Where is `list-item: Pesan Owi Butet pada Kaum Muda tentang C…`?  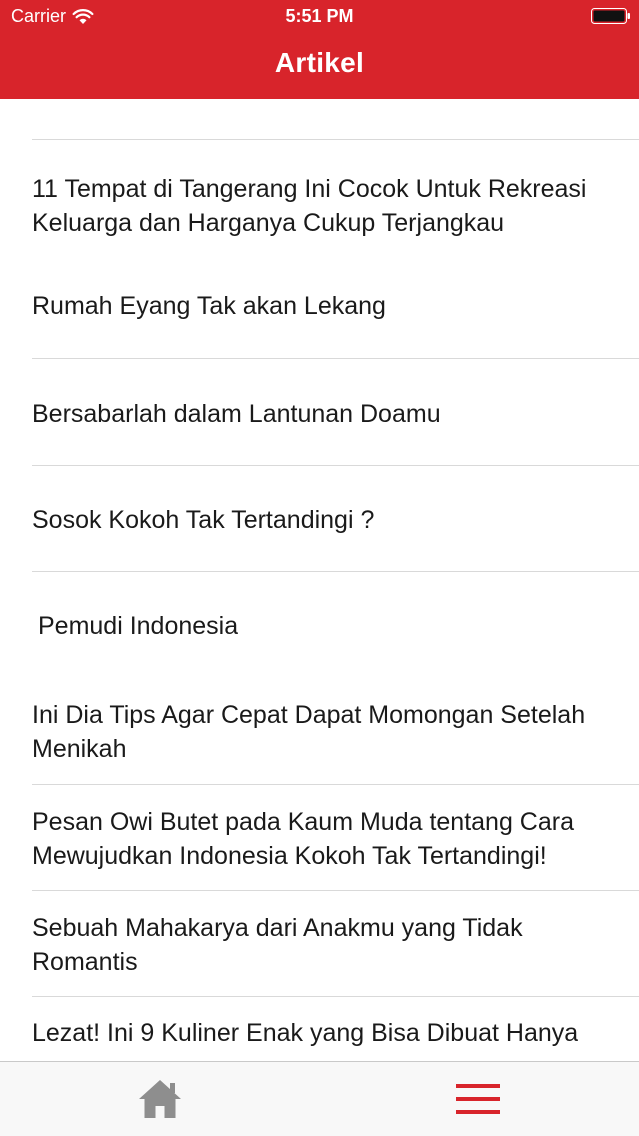 list-item: Pesan Owi Butet pada Kaum Muda tentang C… is located at coordinates (319, 839).